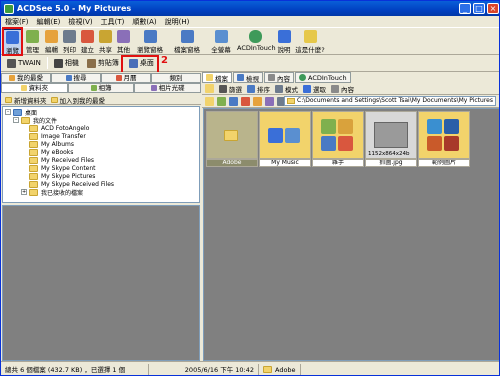 Image resolution: width=500 pixels, height=376 pixels. Describe the element at coordinates (69, 42) in the screenshot. I see `print-button: 列印` at that location.